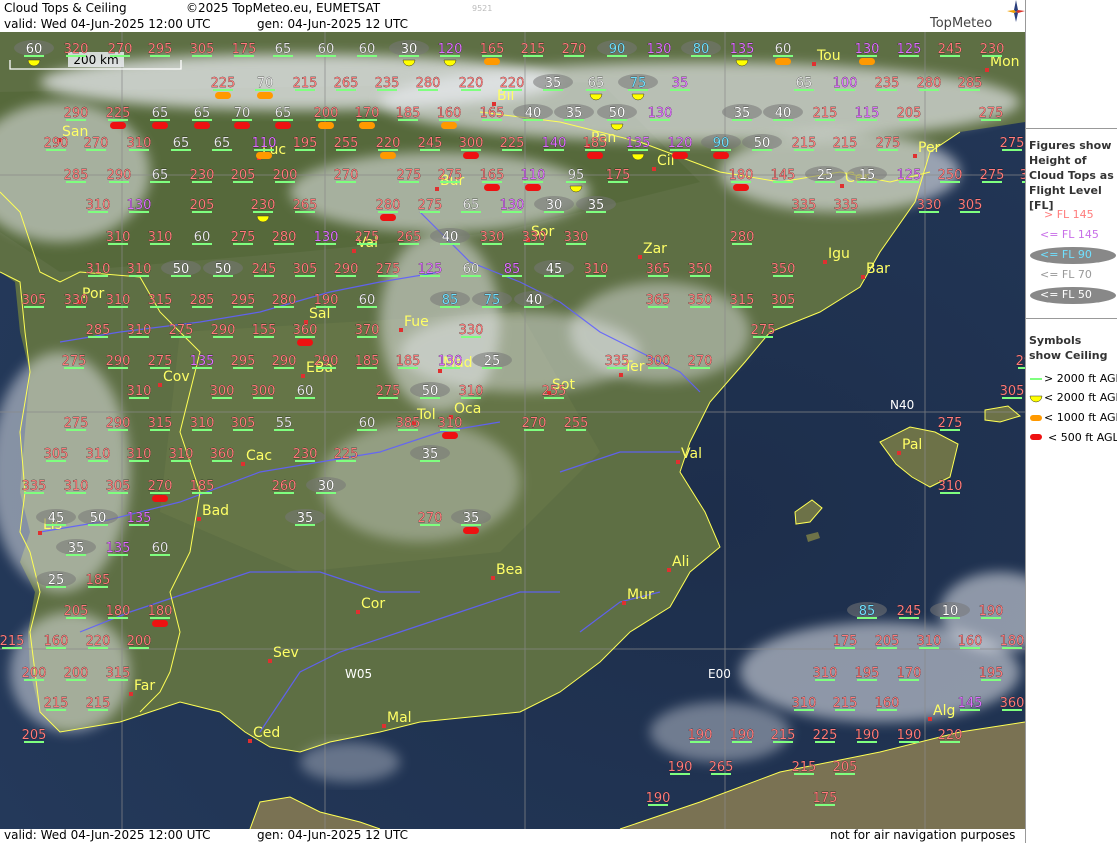  Describe the element at coordinates (326, 486) in the screenshot. I see `cloud-top-value: 30` at that location.